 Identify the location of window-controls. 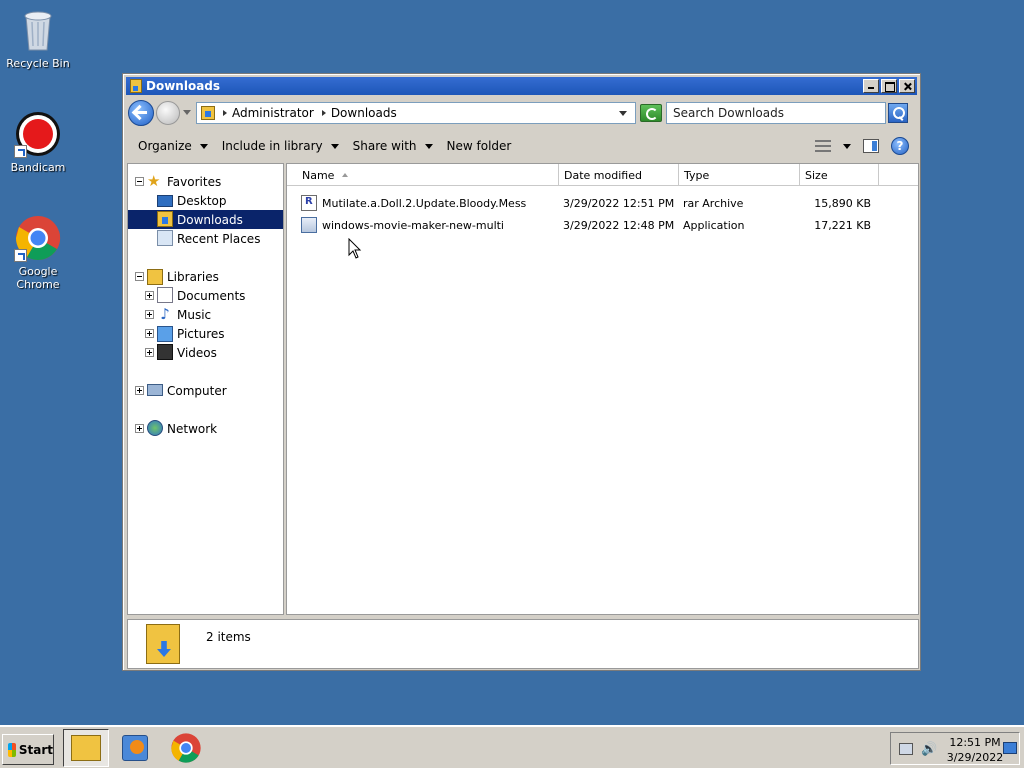
(889, 86).